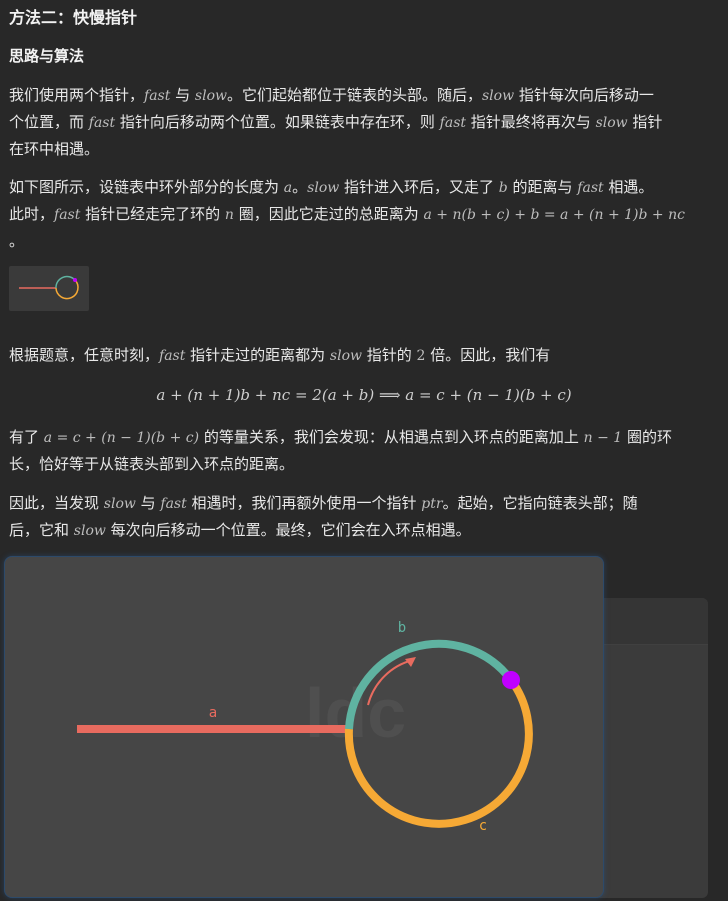 This screenshot has width=728, height=901. Describe the element at coordinates (645, 122) in the screenshot. I see `text: 指针` at that location.